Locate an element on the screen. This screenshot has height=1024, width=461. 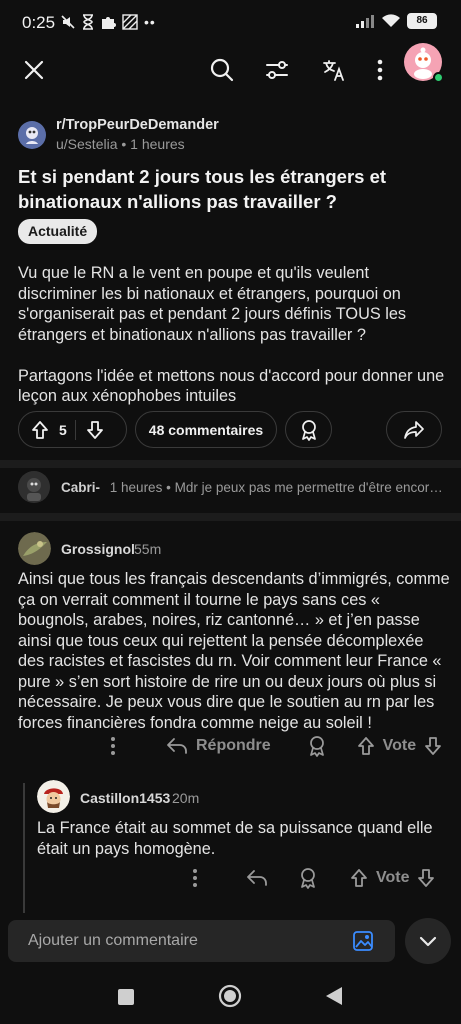
close-icon is located at coordinates (34, 70).